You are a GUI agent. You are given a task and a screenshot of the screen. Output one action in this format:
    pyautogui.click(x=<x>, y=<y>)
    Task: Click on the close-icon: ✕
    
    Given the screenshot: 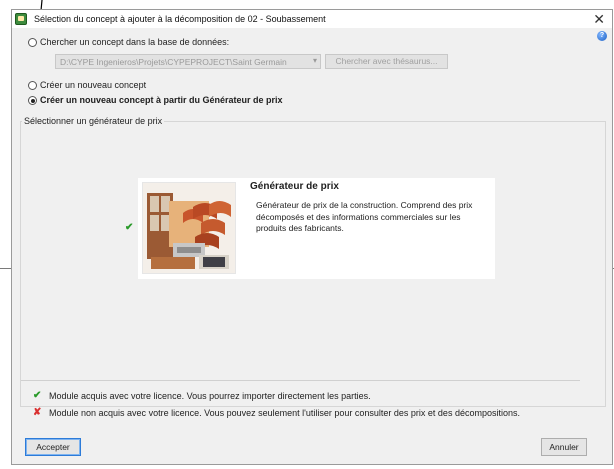 What is the action you would take?
    pyautogui.click(x=599, y=19)
    